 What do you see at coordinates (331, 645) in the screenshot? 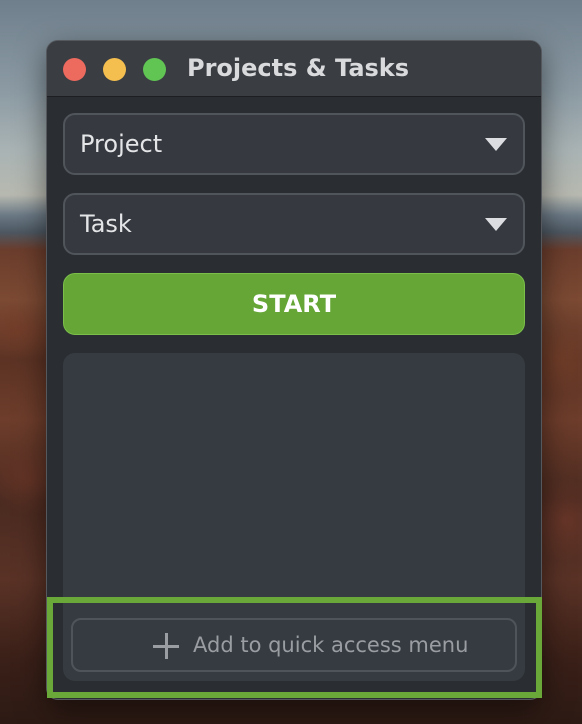
I see `add-to-quick-access-label: Add to quick access menu` at bounding box center [331, 645].